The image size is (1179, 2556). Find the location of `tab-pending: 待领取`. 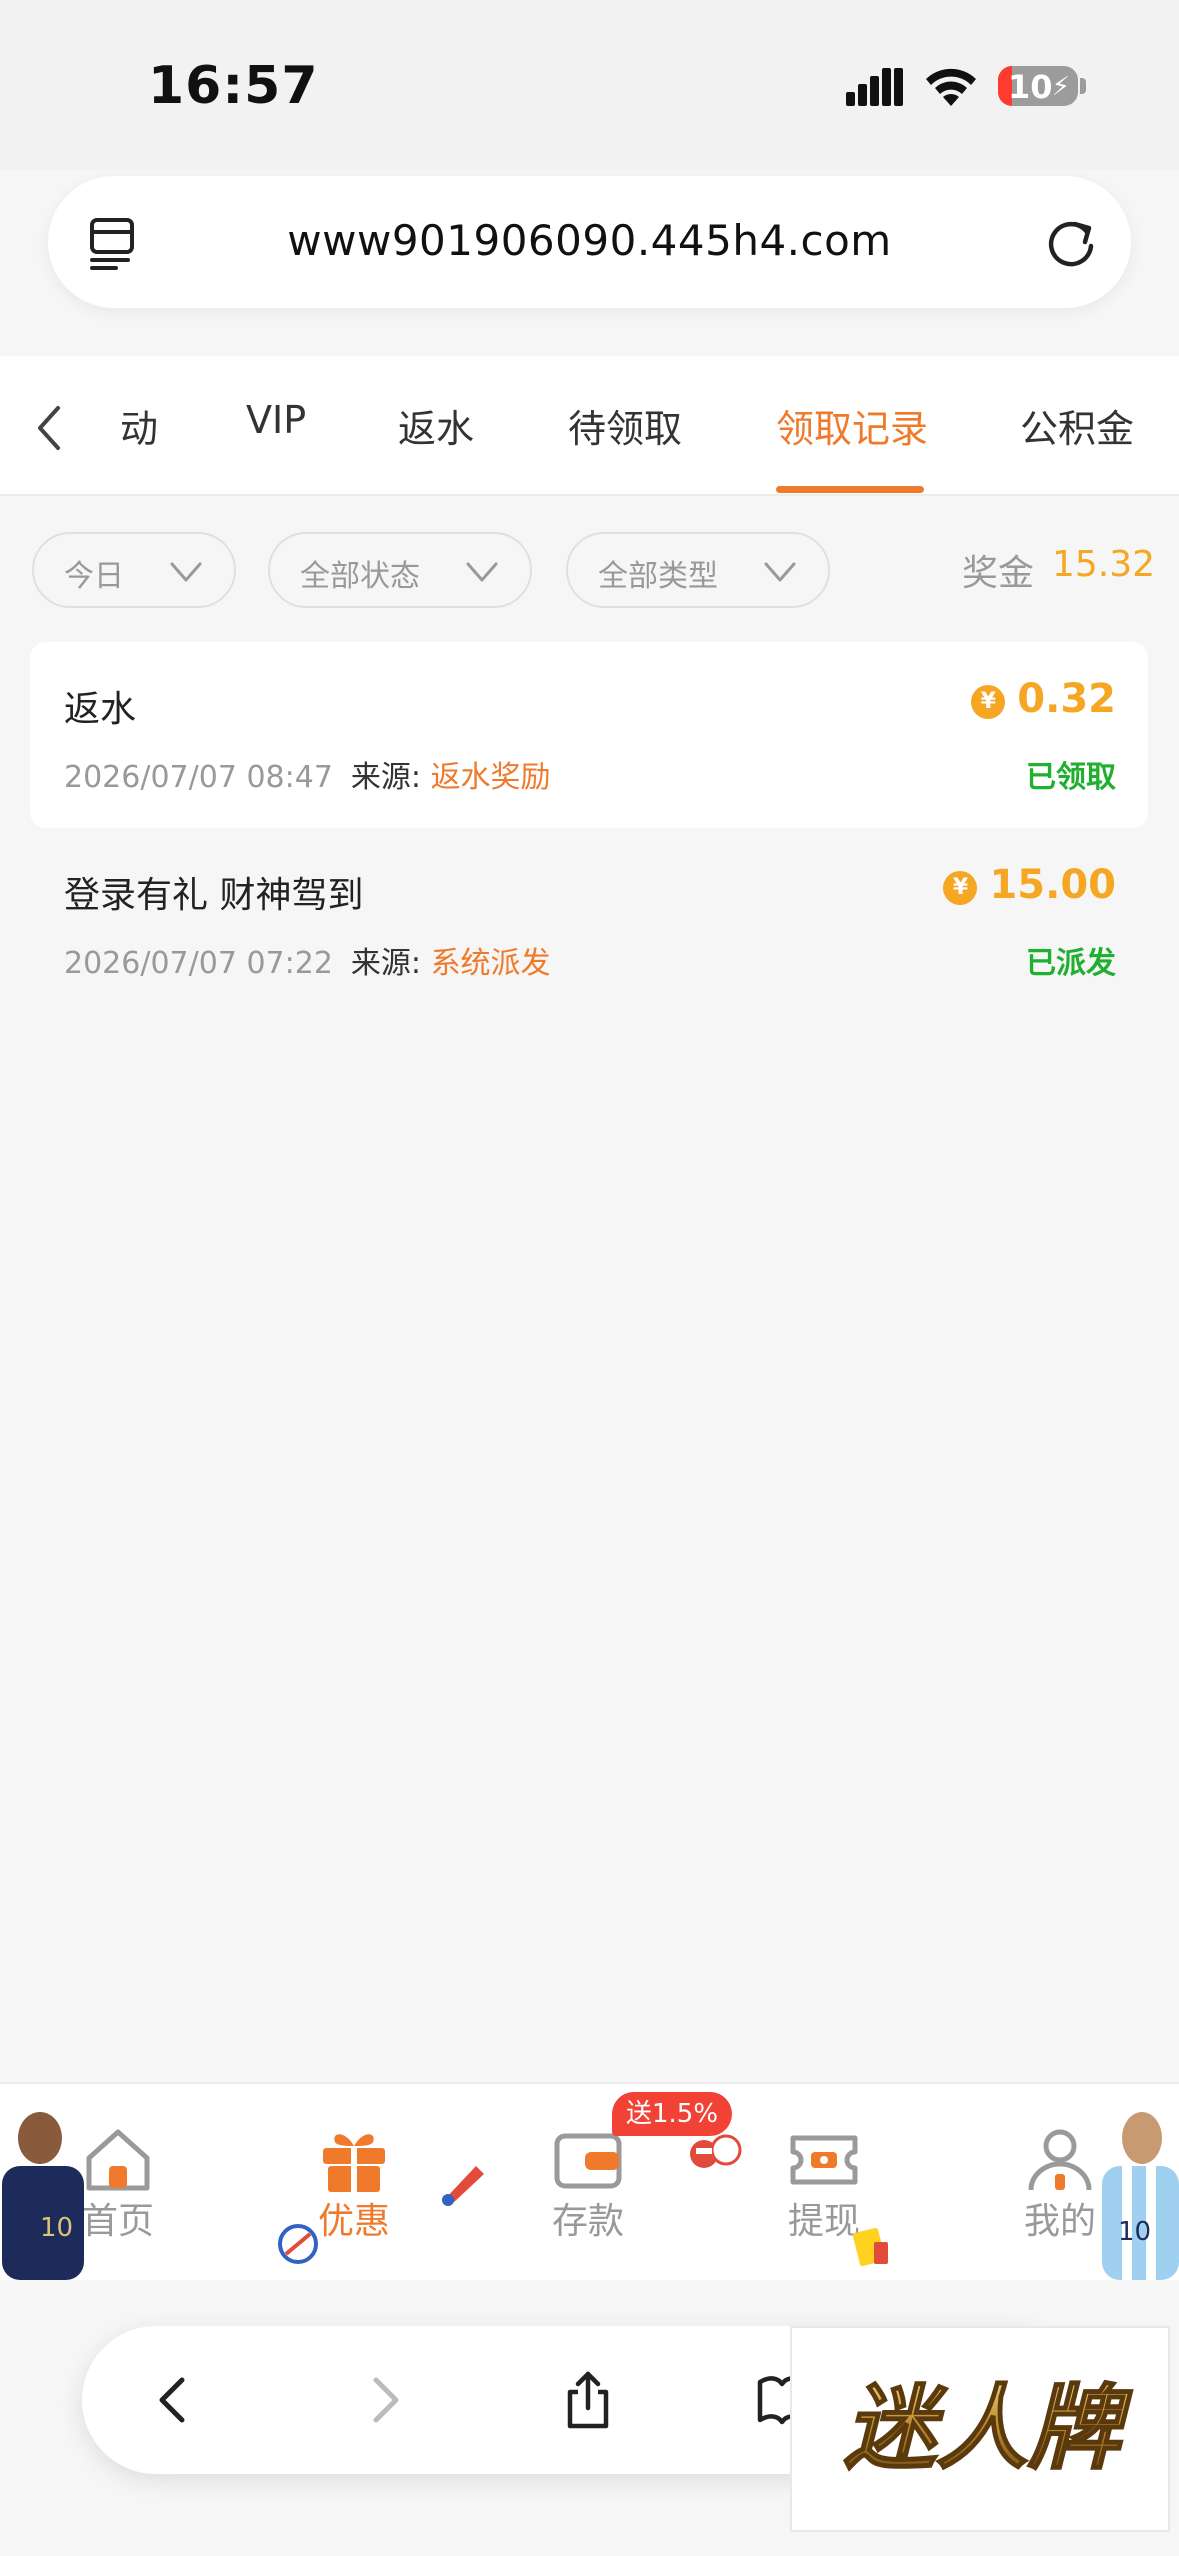

tab-pending: 待领取 is located at coordinates (625, 425).